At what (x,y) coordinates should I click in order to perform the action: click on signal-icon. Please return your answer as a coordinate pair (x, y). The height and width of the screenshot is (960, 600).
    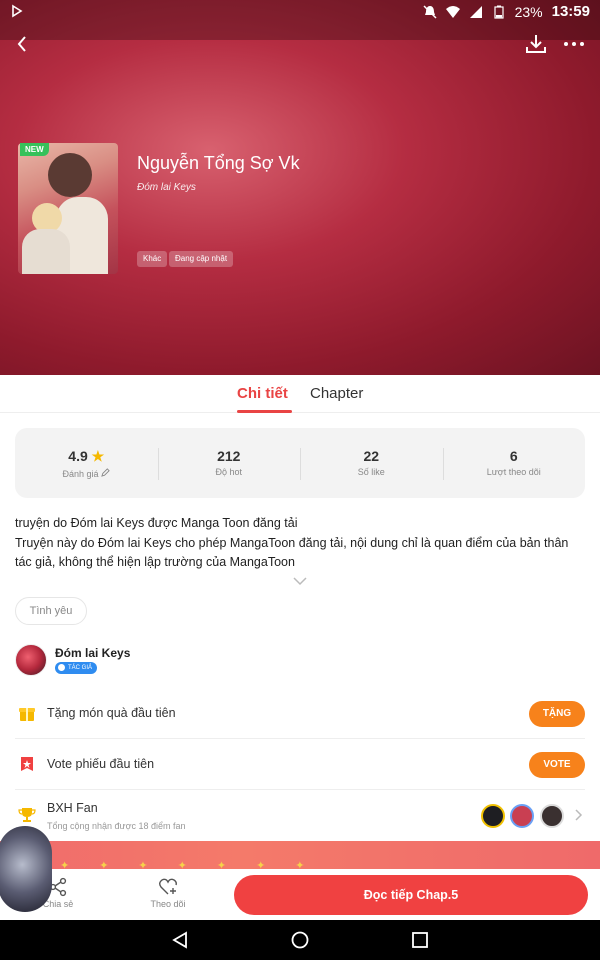
    Looking at the image, I should click on (475, 11).